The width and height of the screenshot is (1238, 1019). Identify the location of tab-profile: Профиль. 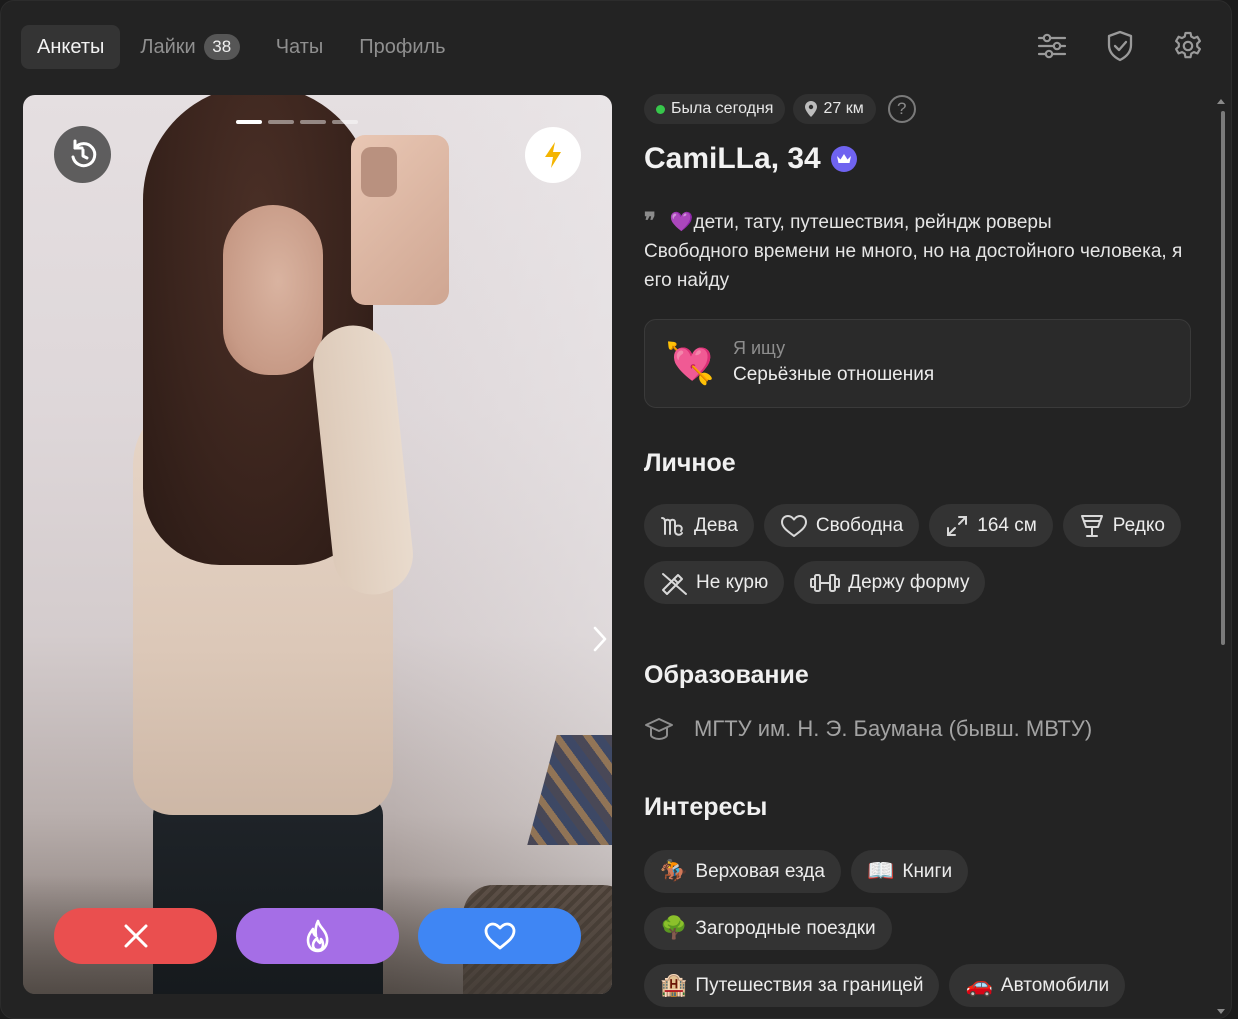
(402, 47).